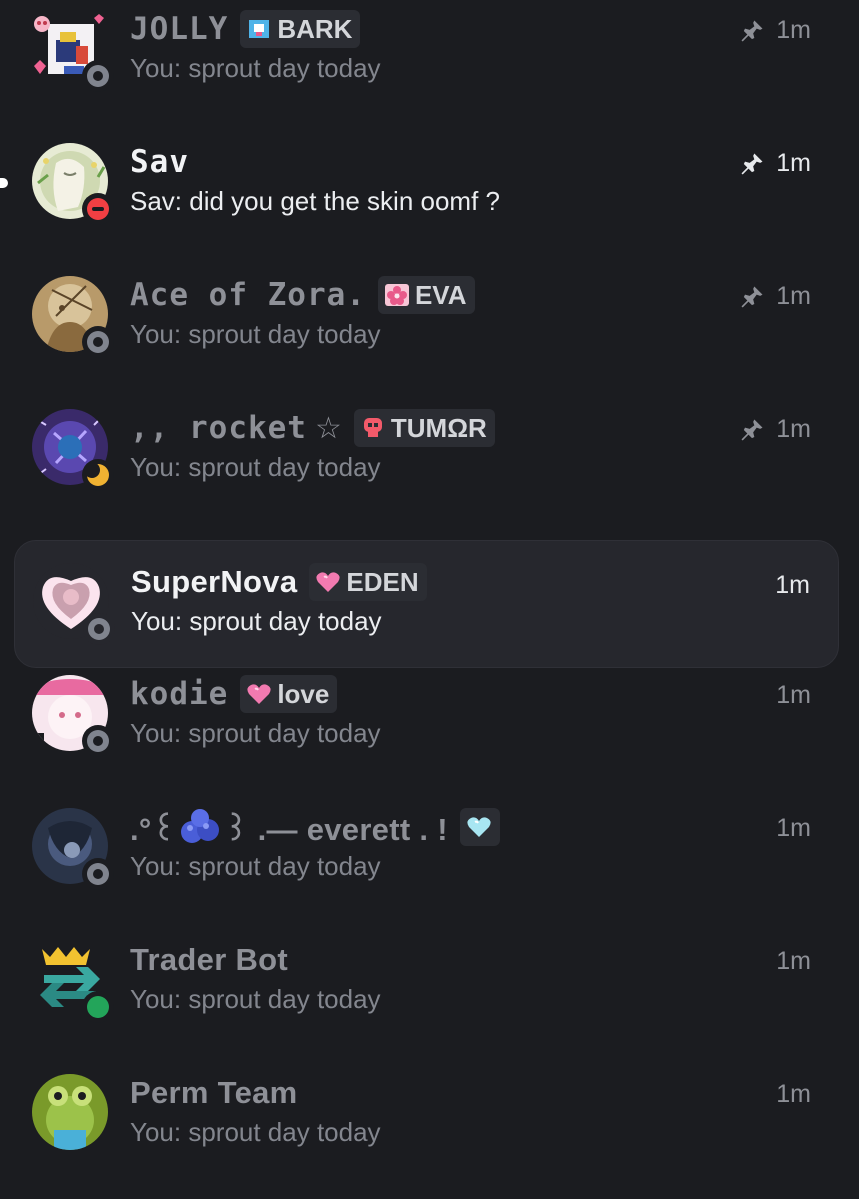 The image size is (859, 1199). I want to click on skull-badge-icon, so click(372, 427).